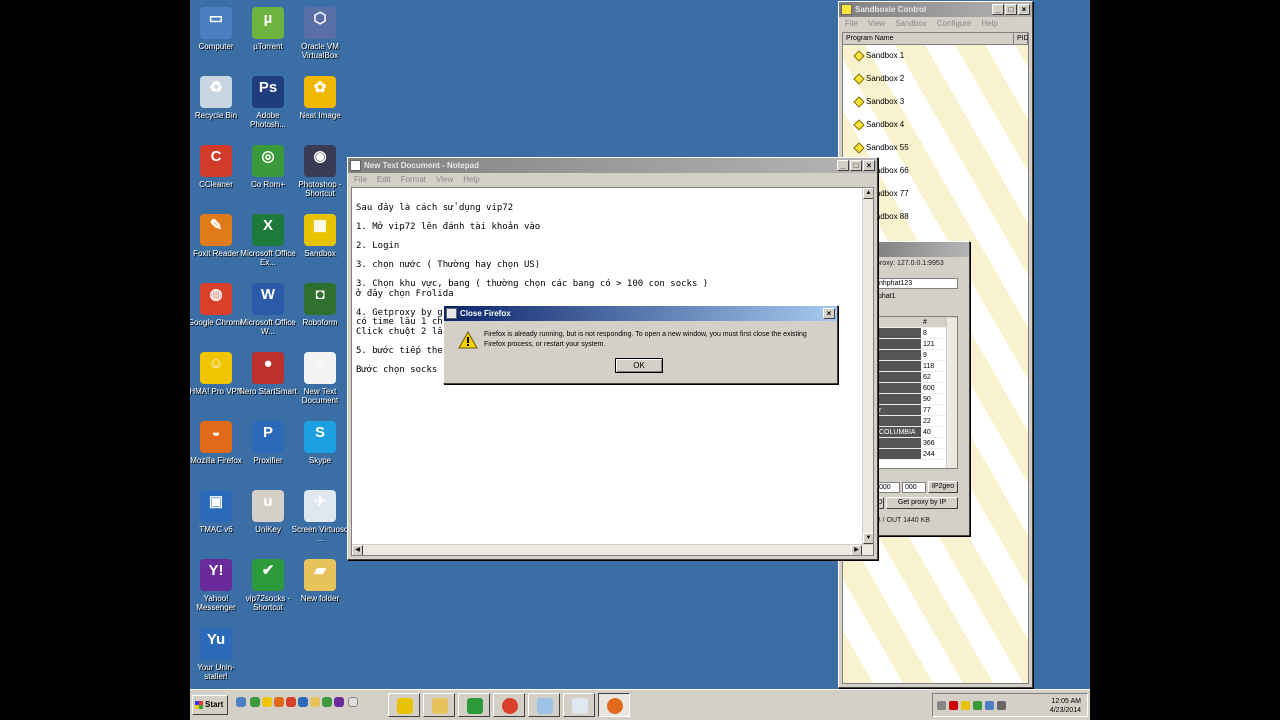 The image size is (1280, 720). I want to click on desktop-icon: ✎ Foxit Reader, so click(217, 234).